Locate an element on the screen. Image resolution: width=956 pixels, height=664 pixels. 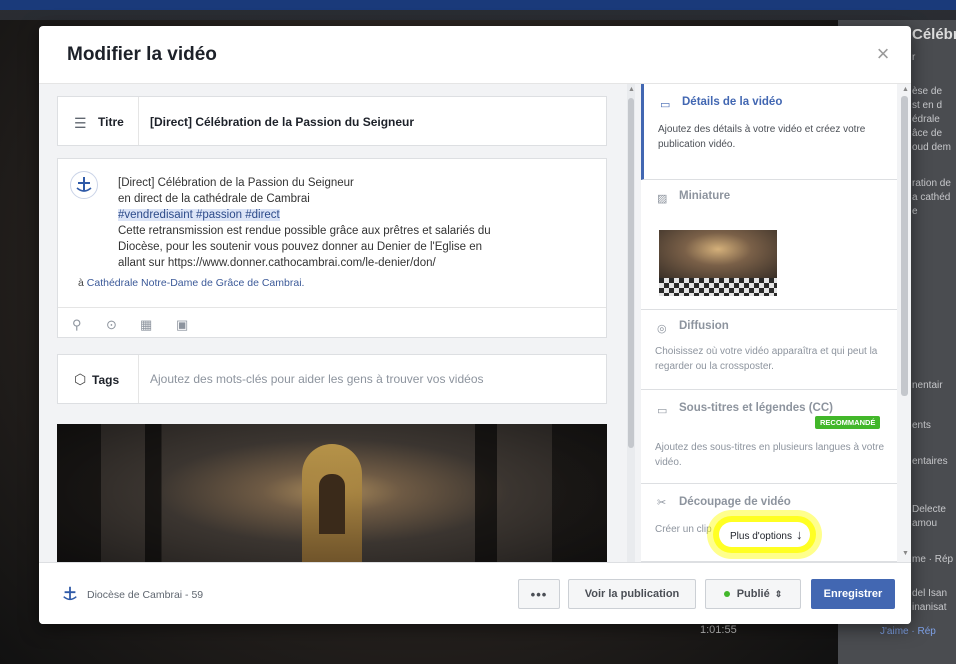
image-icon: ▨ is located at coordinates (662, 199).